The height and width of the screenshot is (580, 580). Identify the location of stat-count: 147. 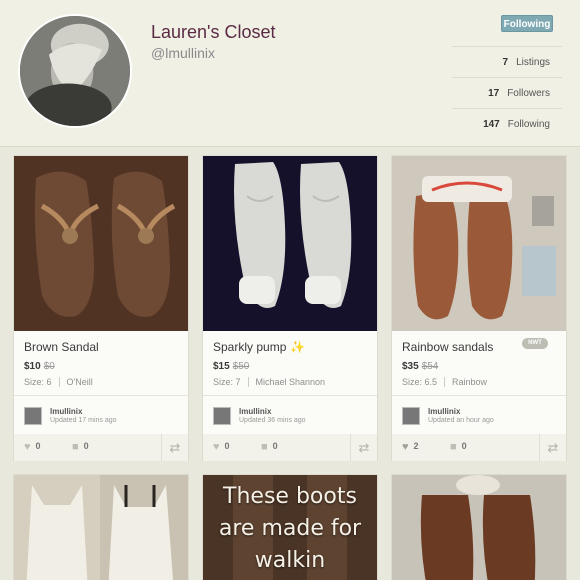
(491, 124).